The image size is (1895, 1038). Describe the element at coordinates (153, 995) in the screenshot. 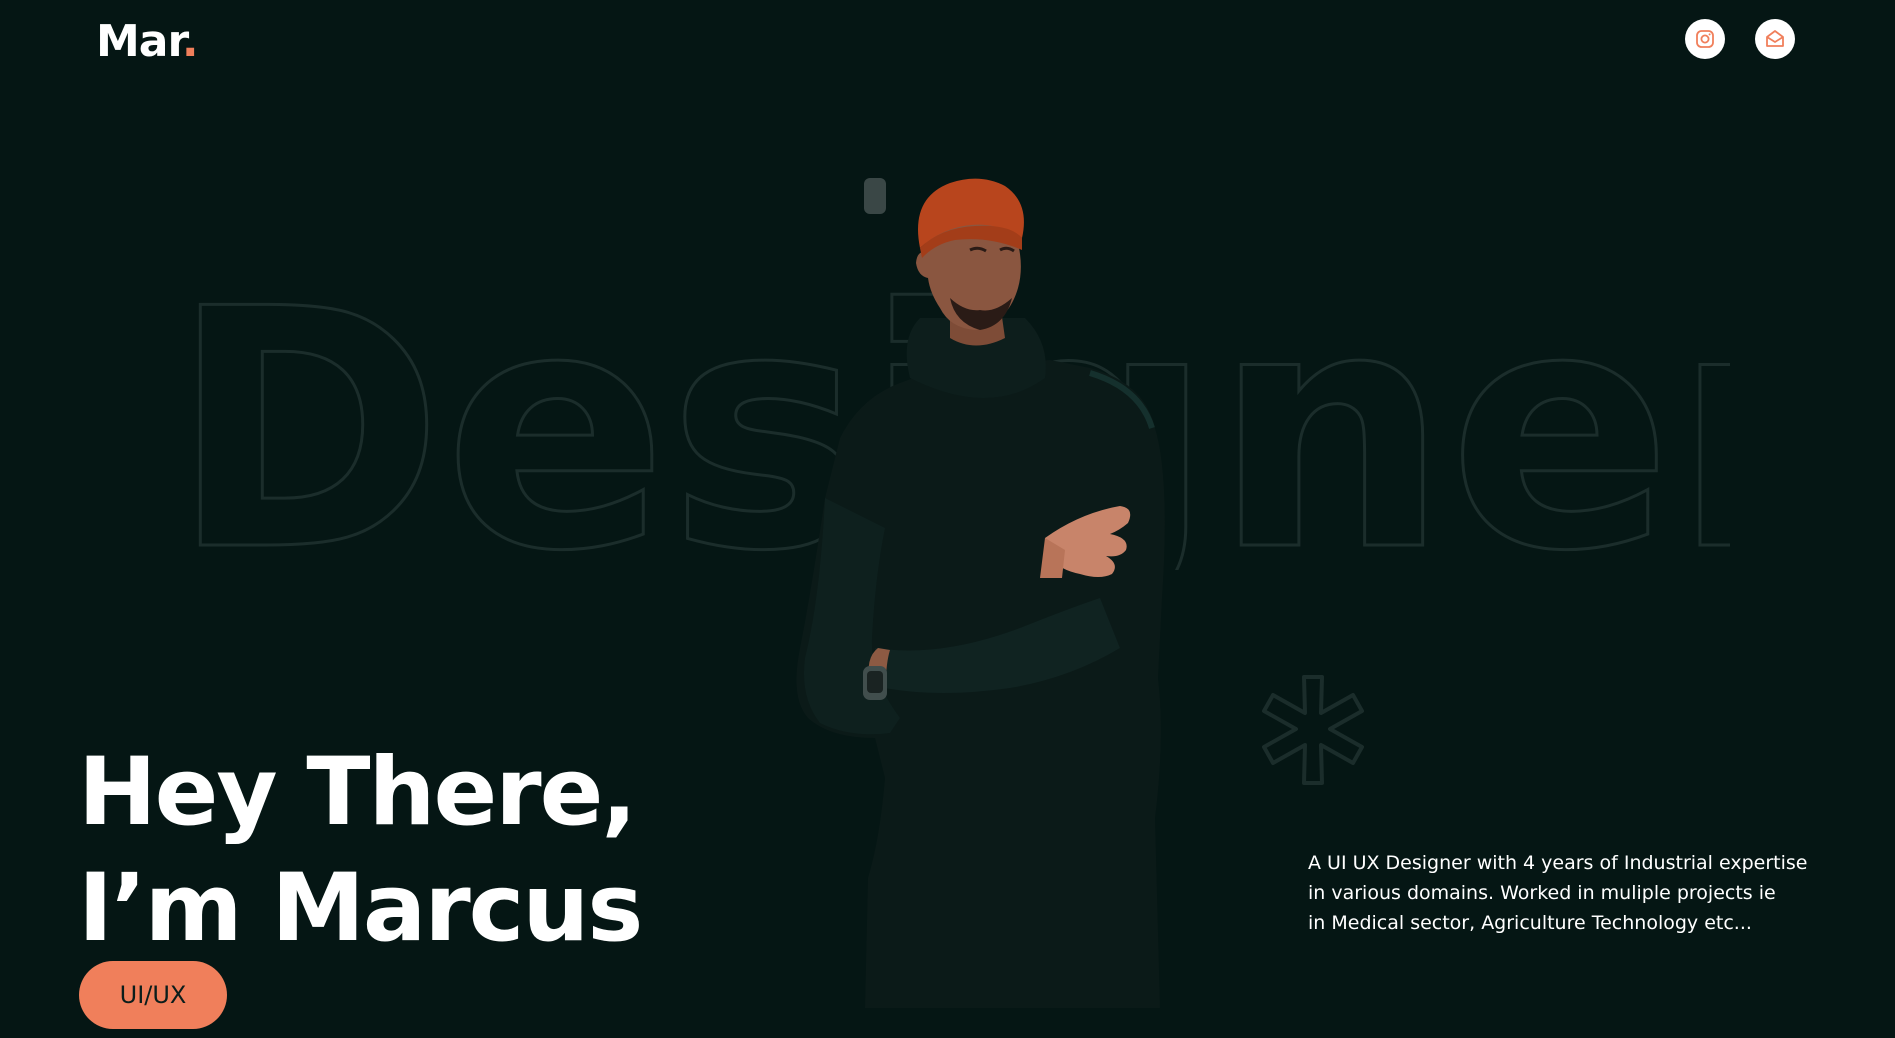

I see `role-button: UI/UX` at that location.